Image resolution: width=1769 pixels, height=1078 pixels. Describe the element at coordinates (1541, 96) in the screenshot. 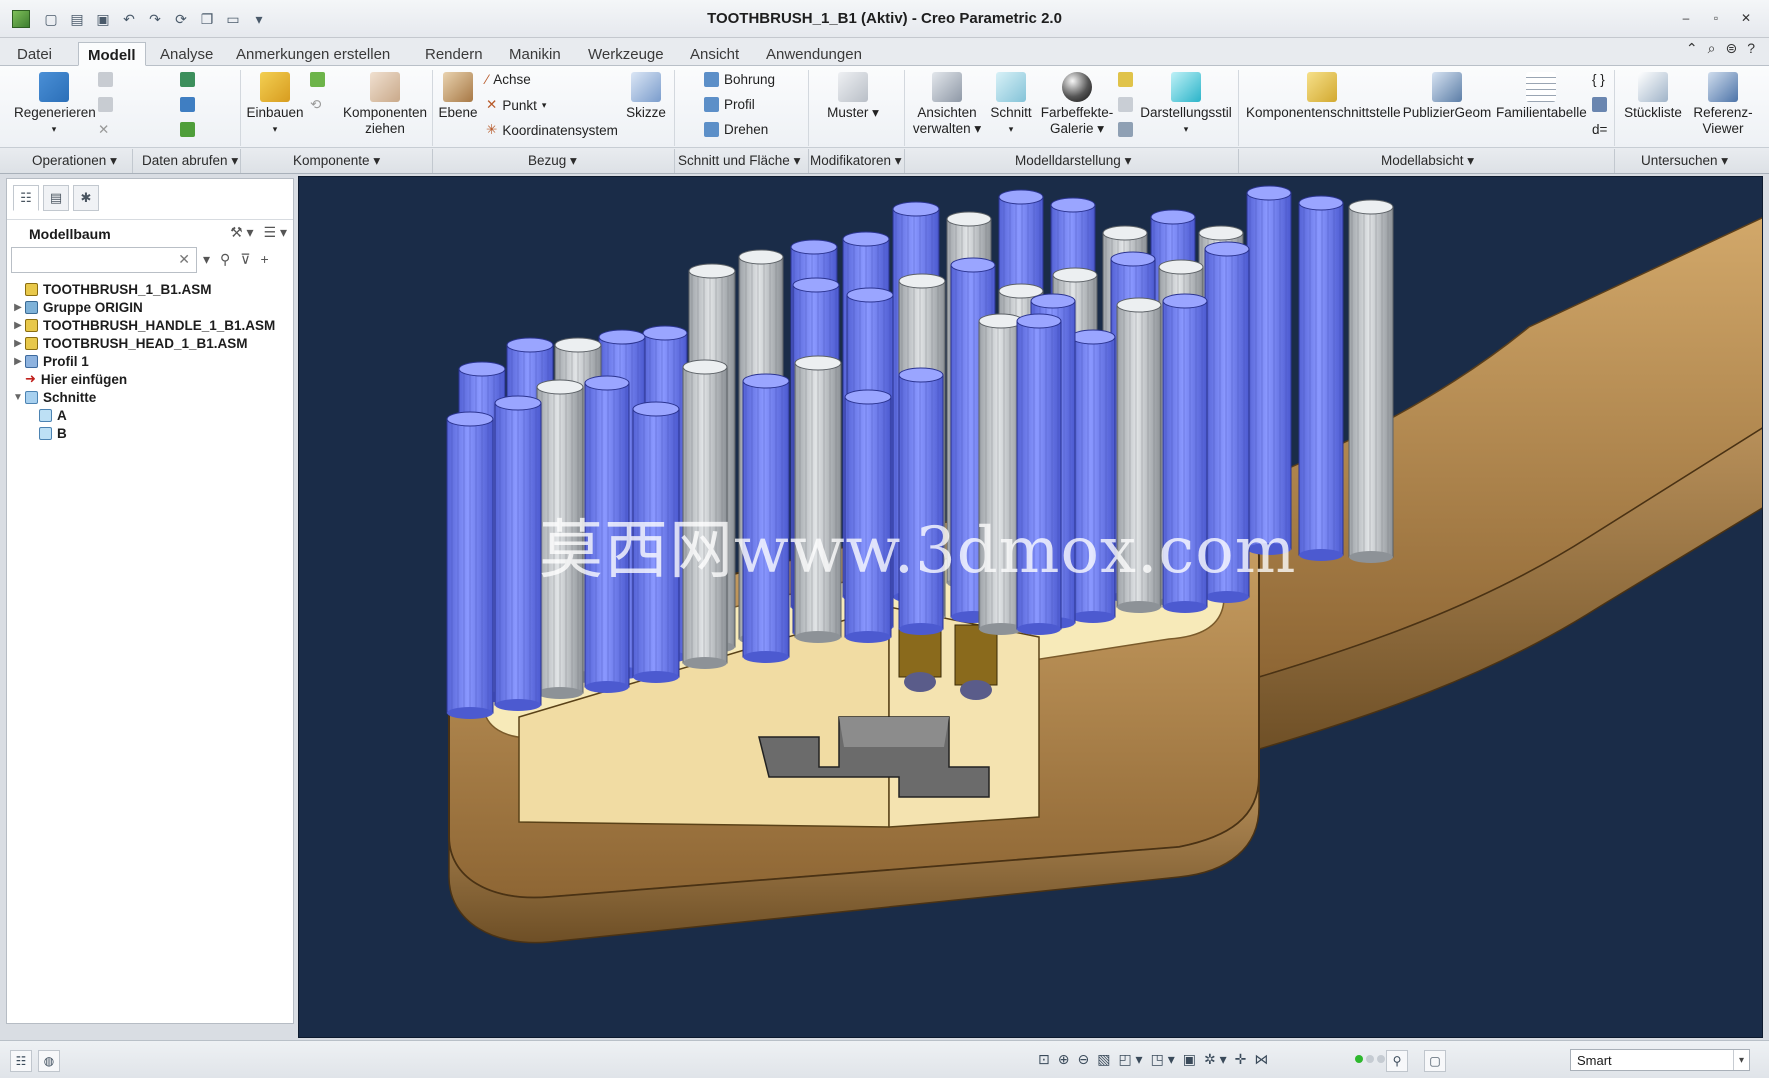

I see `family-table-button: Familientabelle` at that location.